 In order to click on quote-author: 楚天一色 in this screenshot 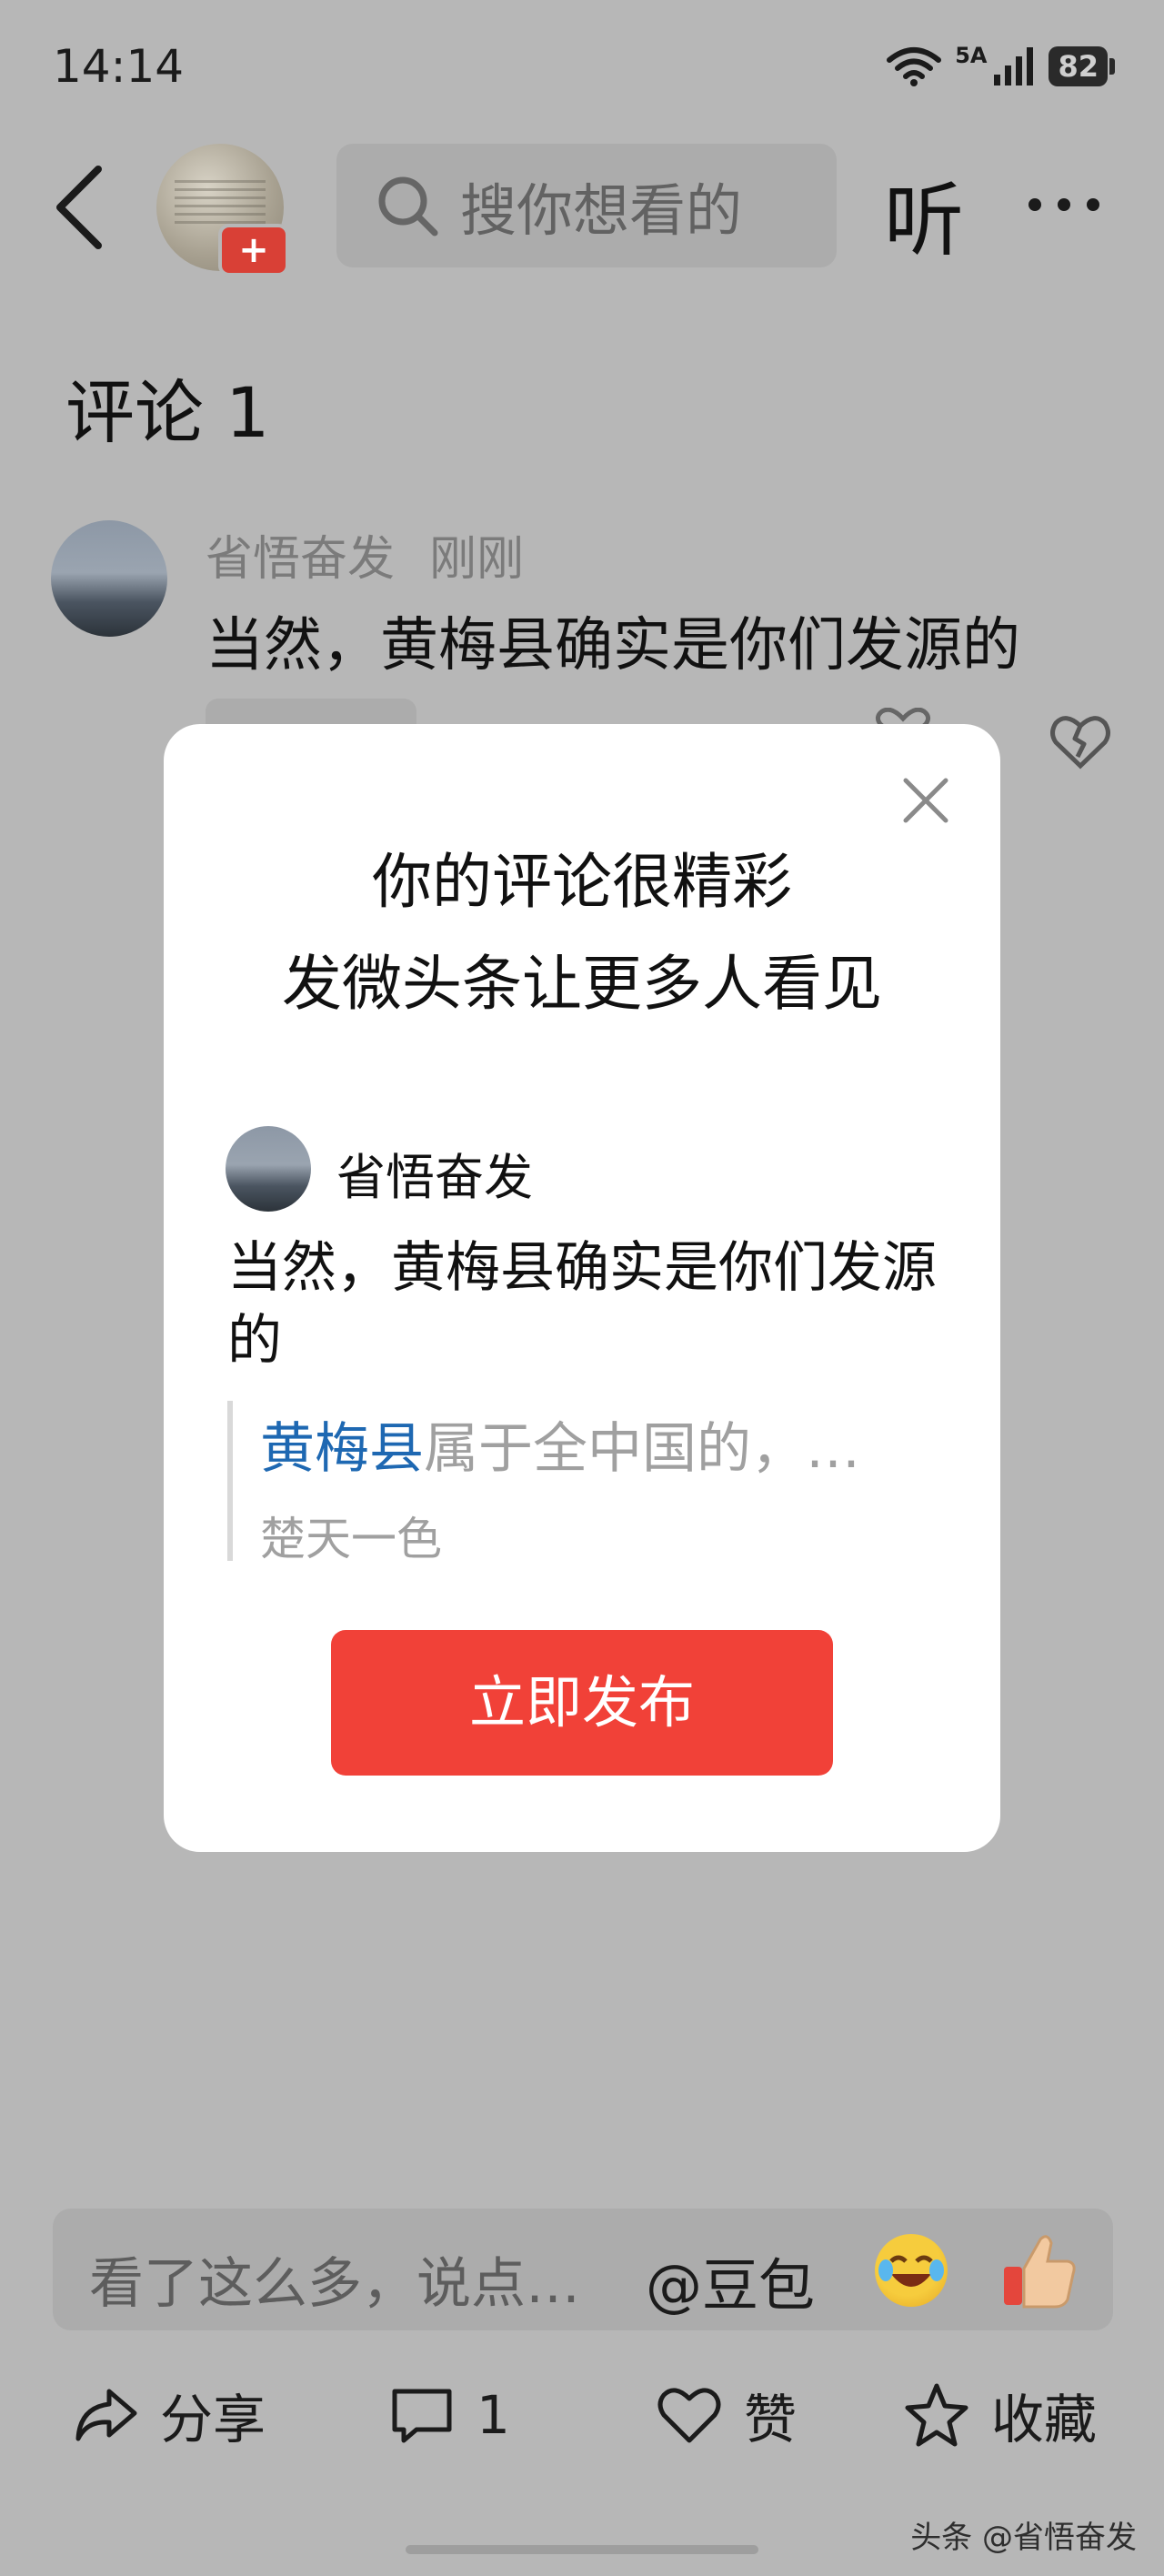, I will do `click(351, 1539)`.